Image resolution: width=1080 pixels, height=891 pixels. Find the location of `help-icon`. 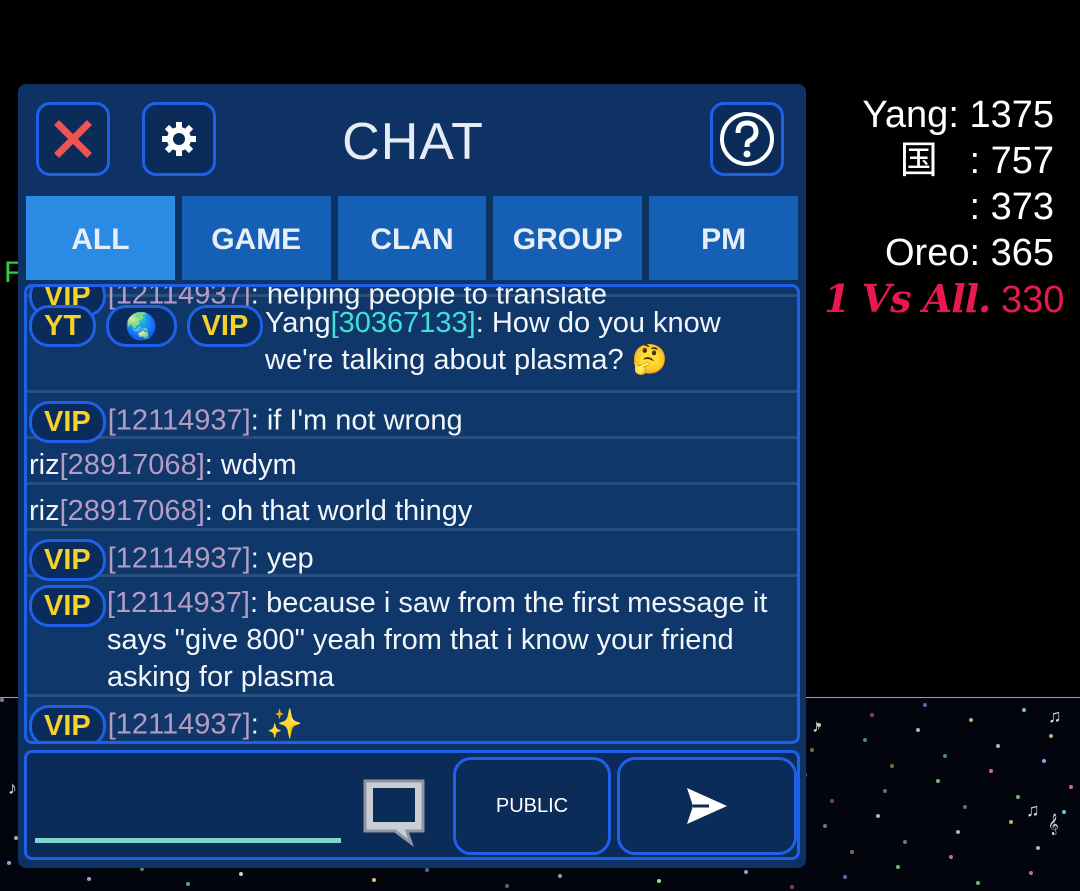

help-icon is located at coordinates (747, 139).